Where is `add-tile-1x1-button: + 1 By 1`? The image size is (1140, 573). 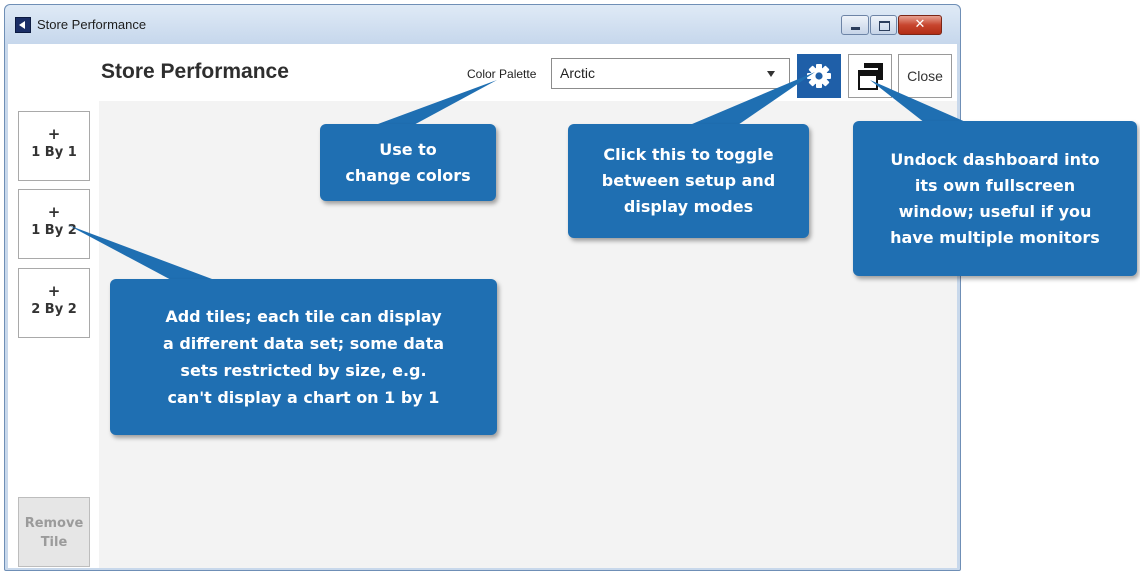 add-tile-1x1-button: + 1 By 1 is located at coordinates (54, 146).